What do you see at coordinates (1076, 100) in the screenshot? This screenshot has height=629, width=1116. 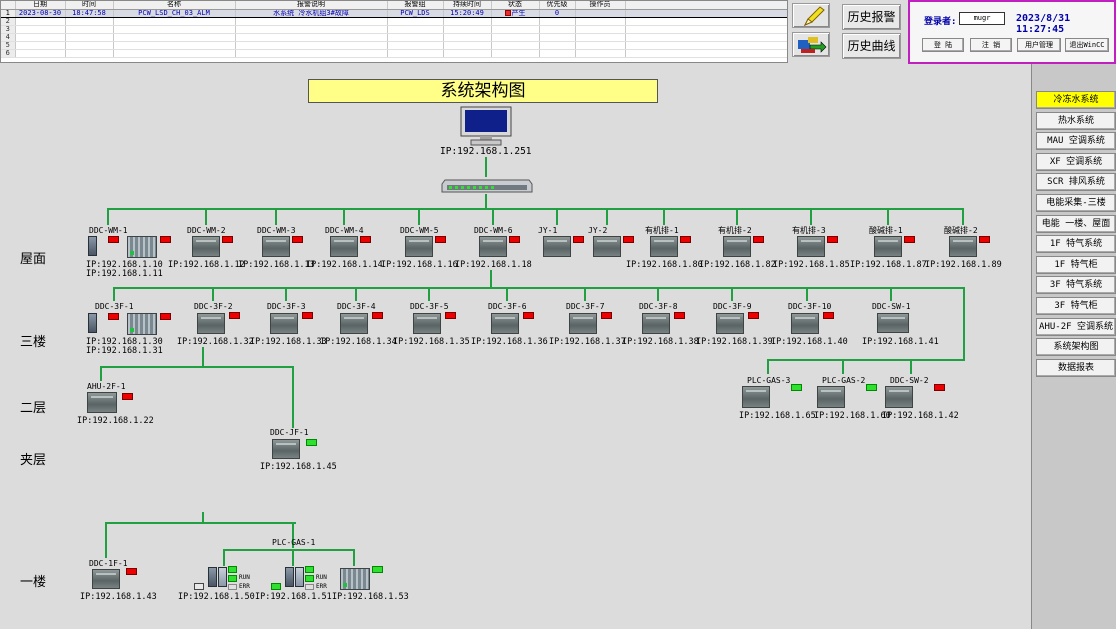 I see `nav-item: 冷冻水系统` at bounding box center [1076, 100].